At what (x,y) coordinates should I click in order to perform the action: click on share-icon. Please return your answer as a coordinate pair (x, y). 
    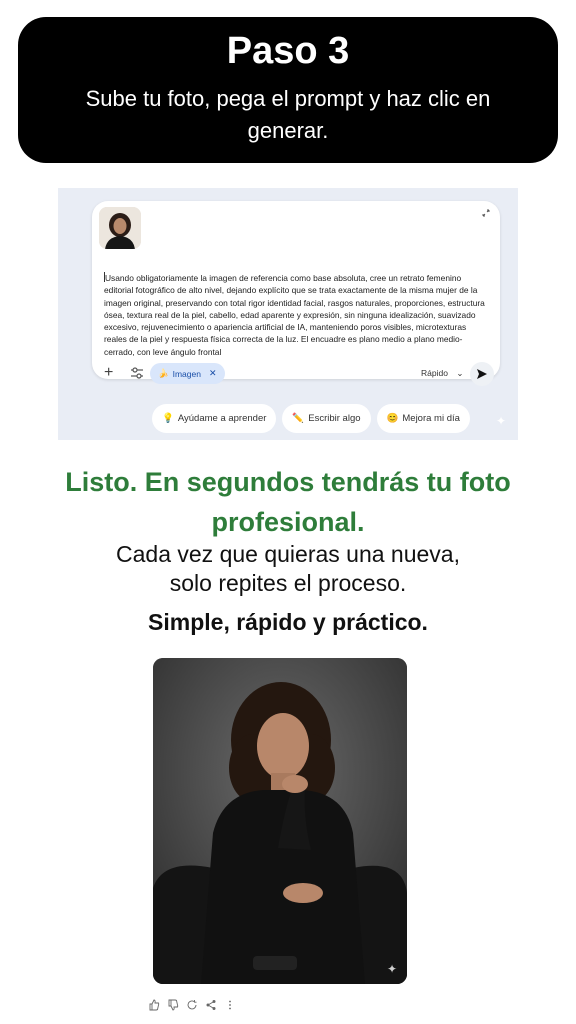
    Looking at the image, I should click on (211, 1005).